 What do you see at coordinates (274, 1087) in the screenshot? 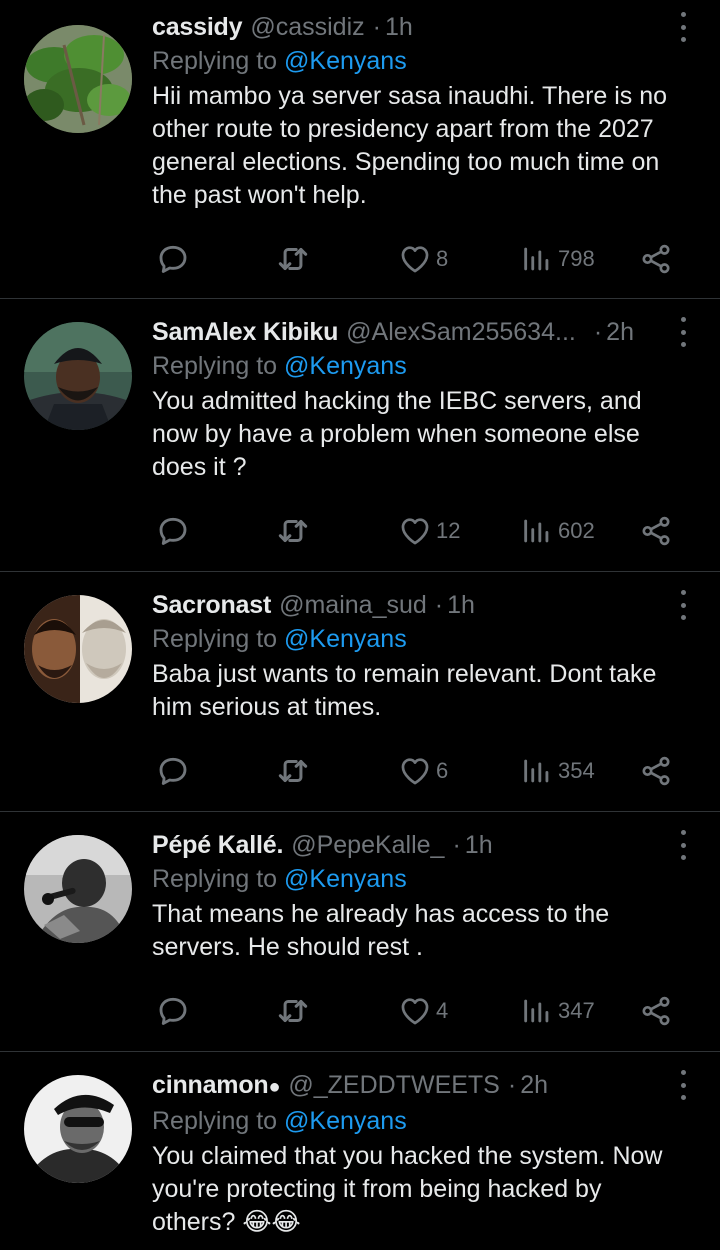
I see `apple-logo-icon: ●` at bounding box center [274, 1087].